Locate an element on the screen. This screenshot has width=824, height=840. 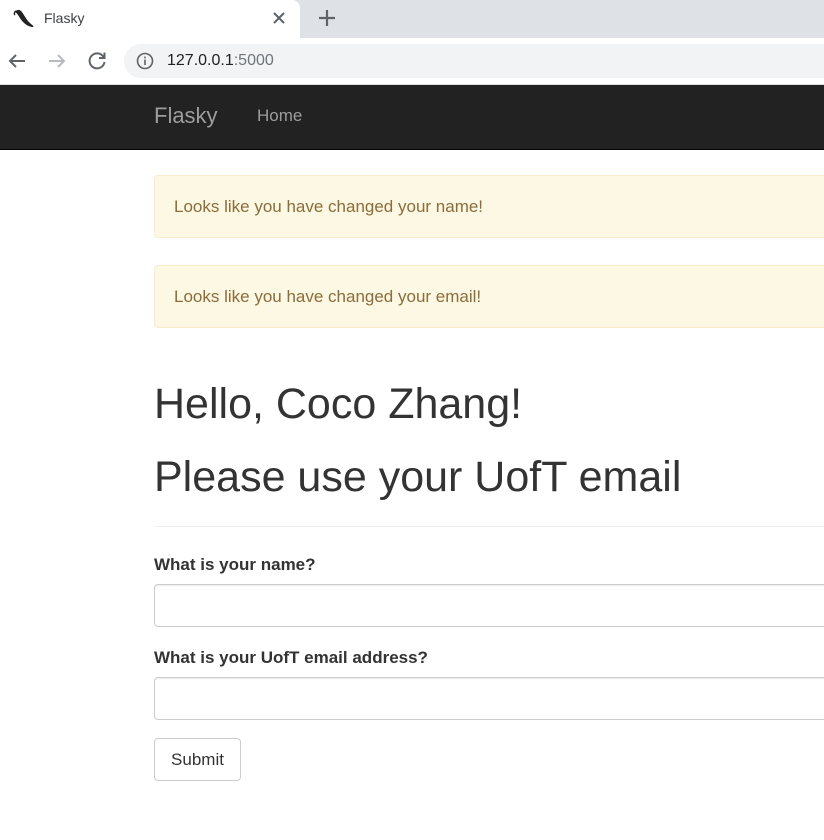
top-navbar: Flasky Home is located at coordinates (412, 117).